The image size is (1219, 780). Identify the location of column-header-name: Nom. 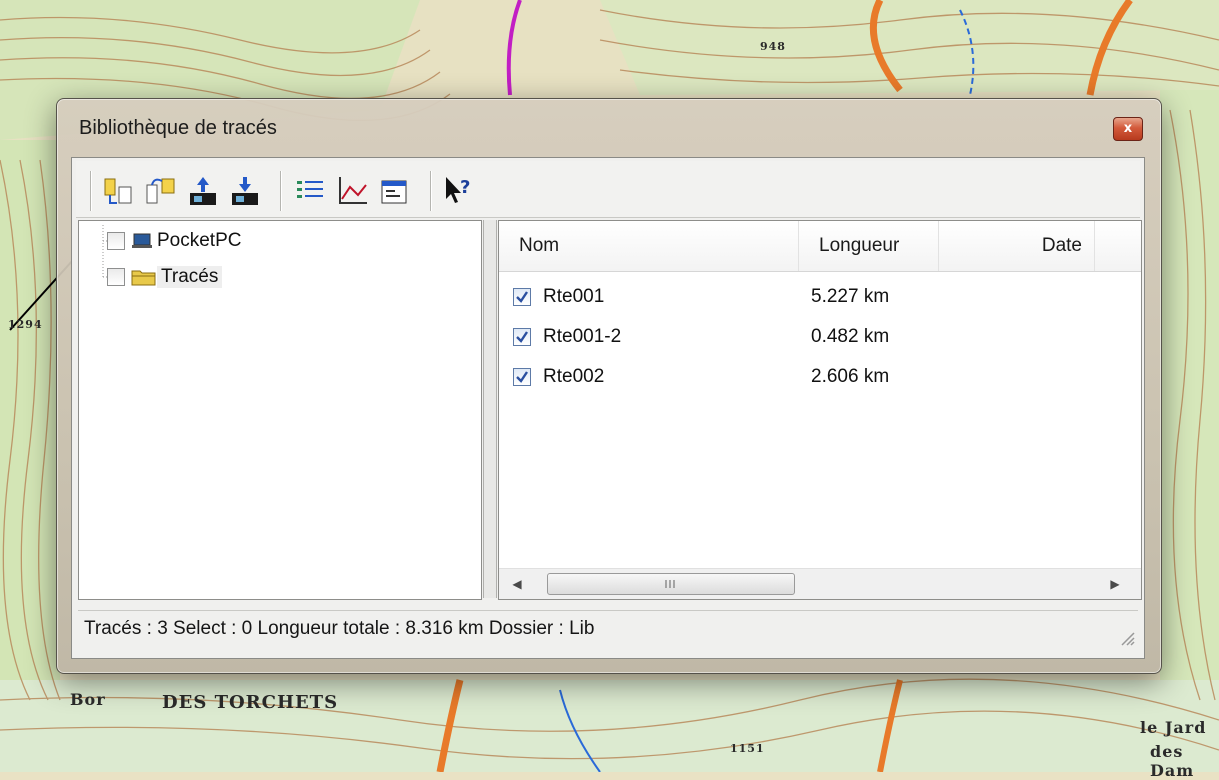
(649, 246).